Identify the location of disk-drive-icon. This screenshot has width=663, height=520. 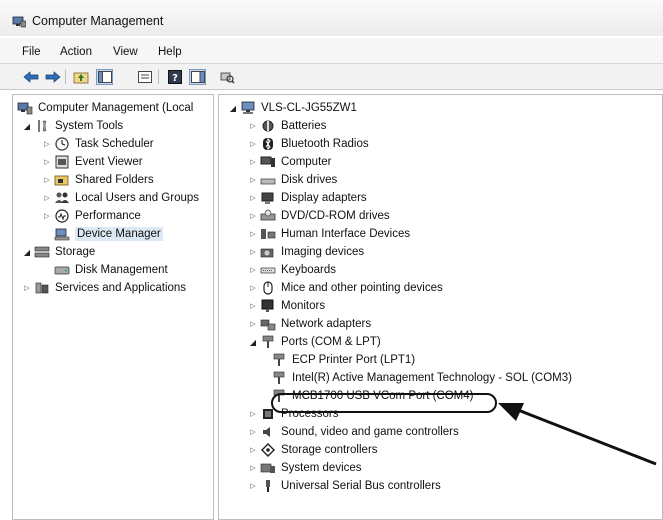
(268, 180).